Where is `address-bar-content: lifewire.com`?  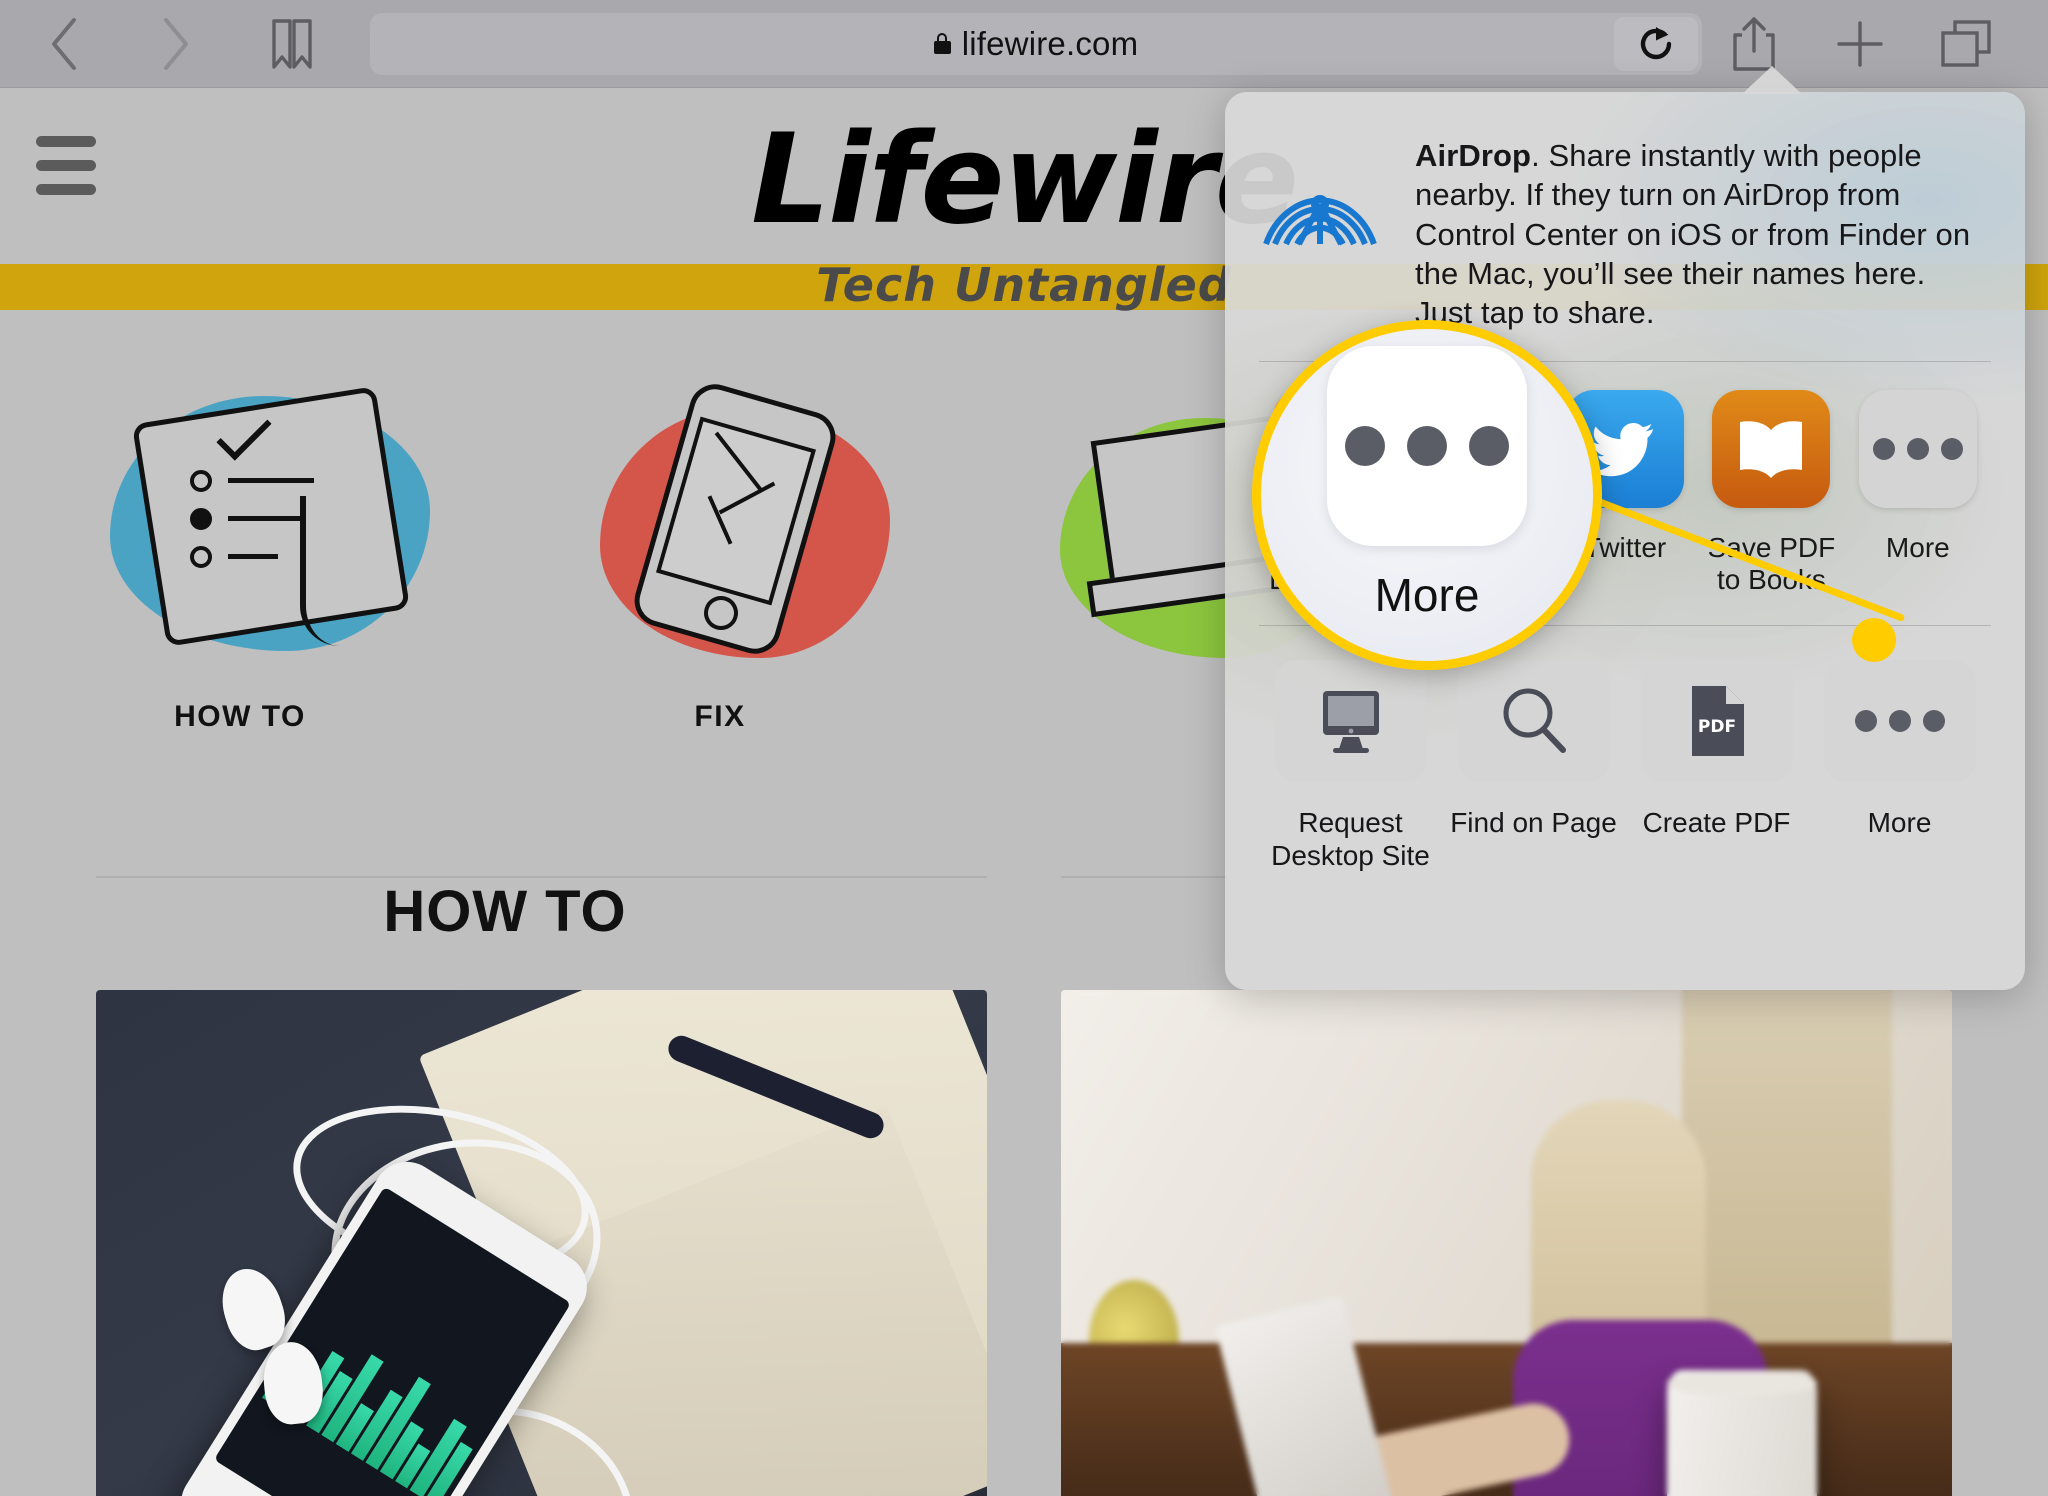
address-bar-content: lifewire.com is located at coordinates (1036, 43).